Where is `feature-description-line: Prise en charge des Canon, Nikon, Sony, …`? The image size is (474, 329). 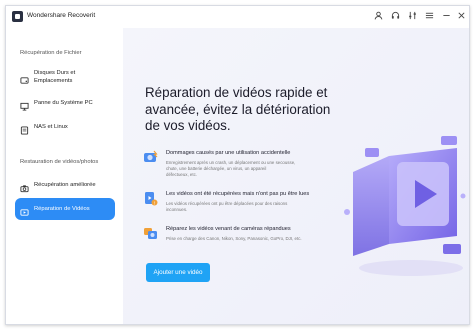 feature-description-line: Prise en charge des Canon, Nikon, Sony, … is located at coordinates (234, 238).